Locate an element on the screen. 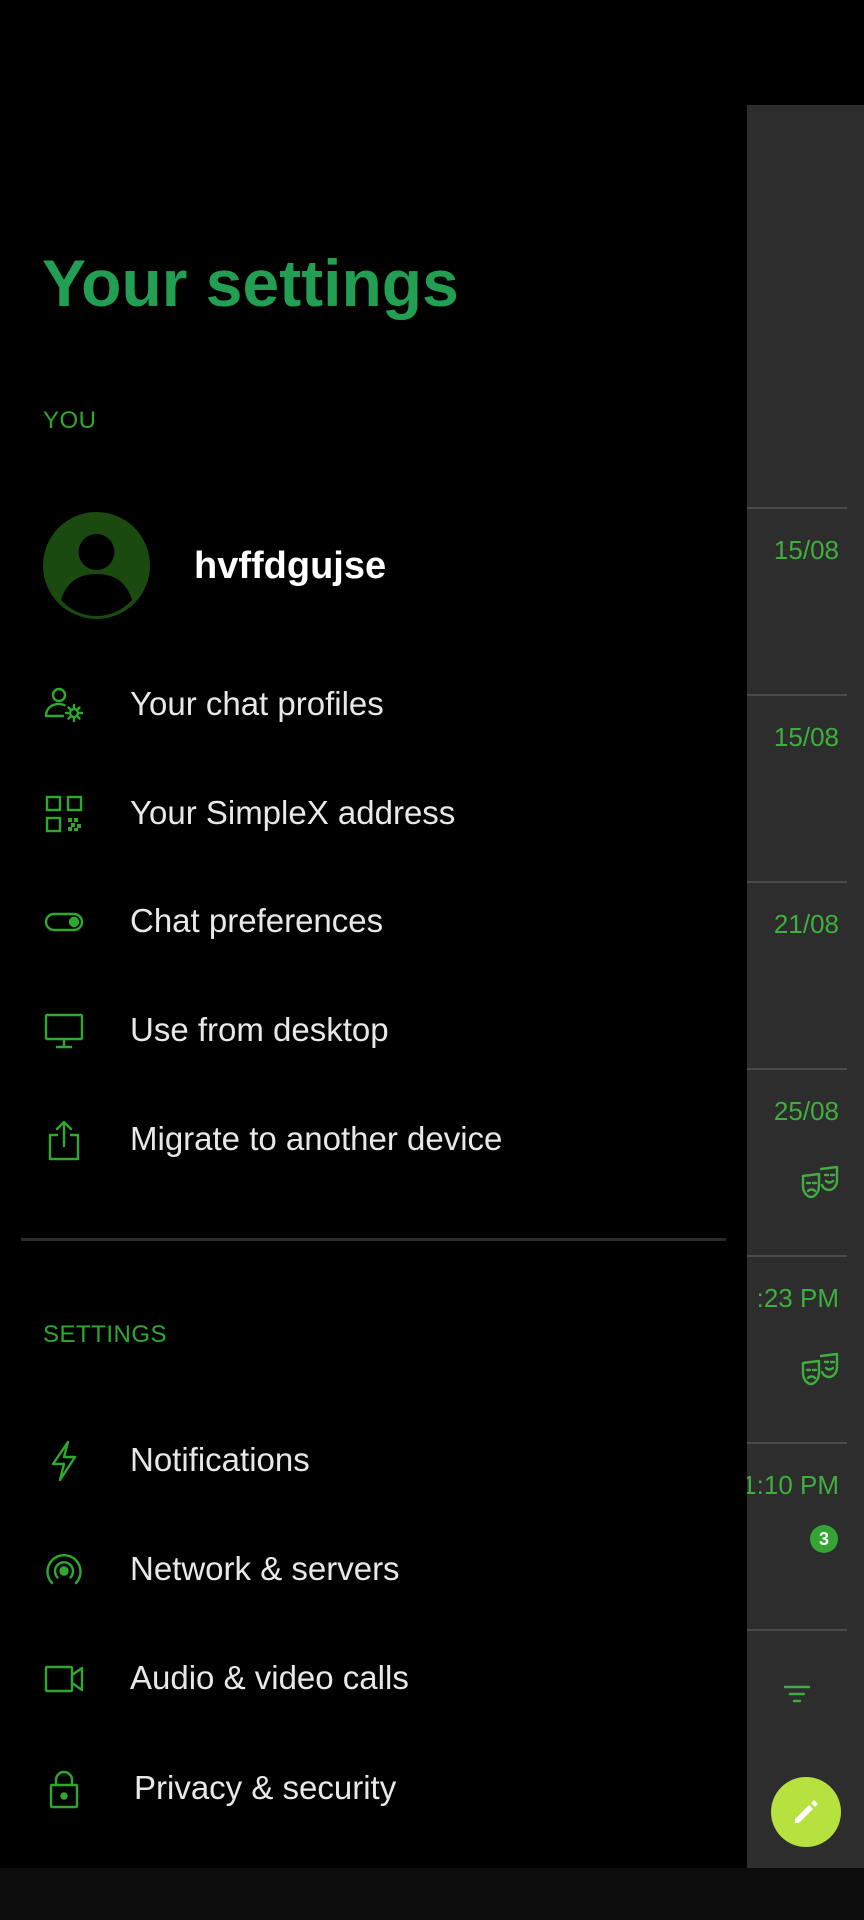 This screenshot has height=1920, width=864. current-profile: hvffdgujse is located at coordinates (383, 566).